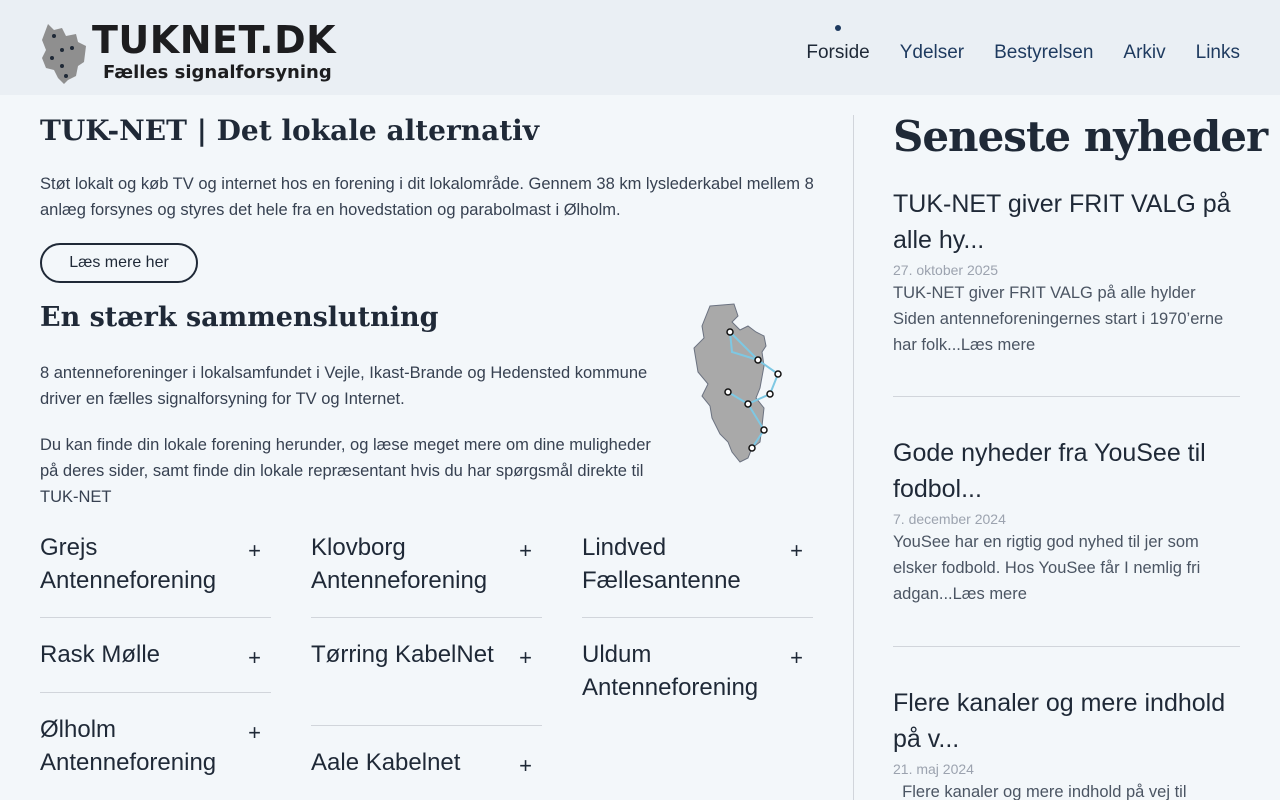  What do you see at coordinates (426, 682) in the screenshot?
I see `accordion-torring: Tørring KabelNet +` at bounding box center [426, 682].